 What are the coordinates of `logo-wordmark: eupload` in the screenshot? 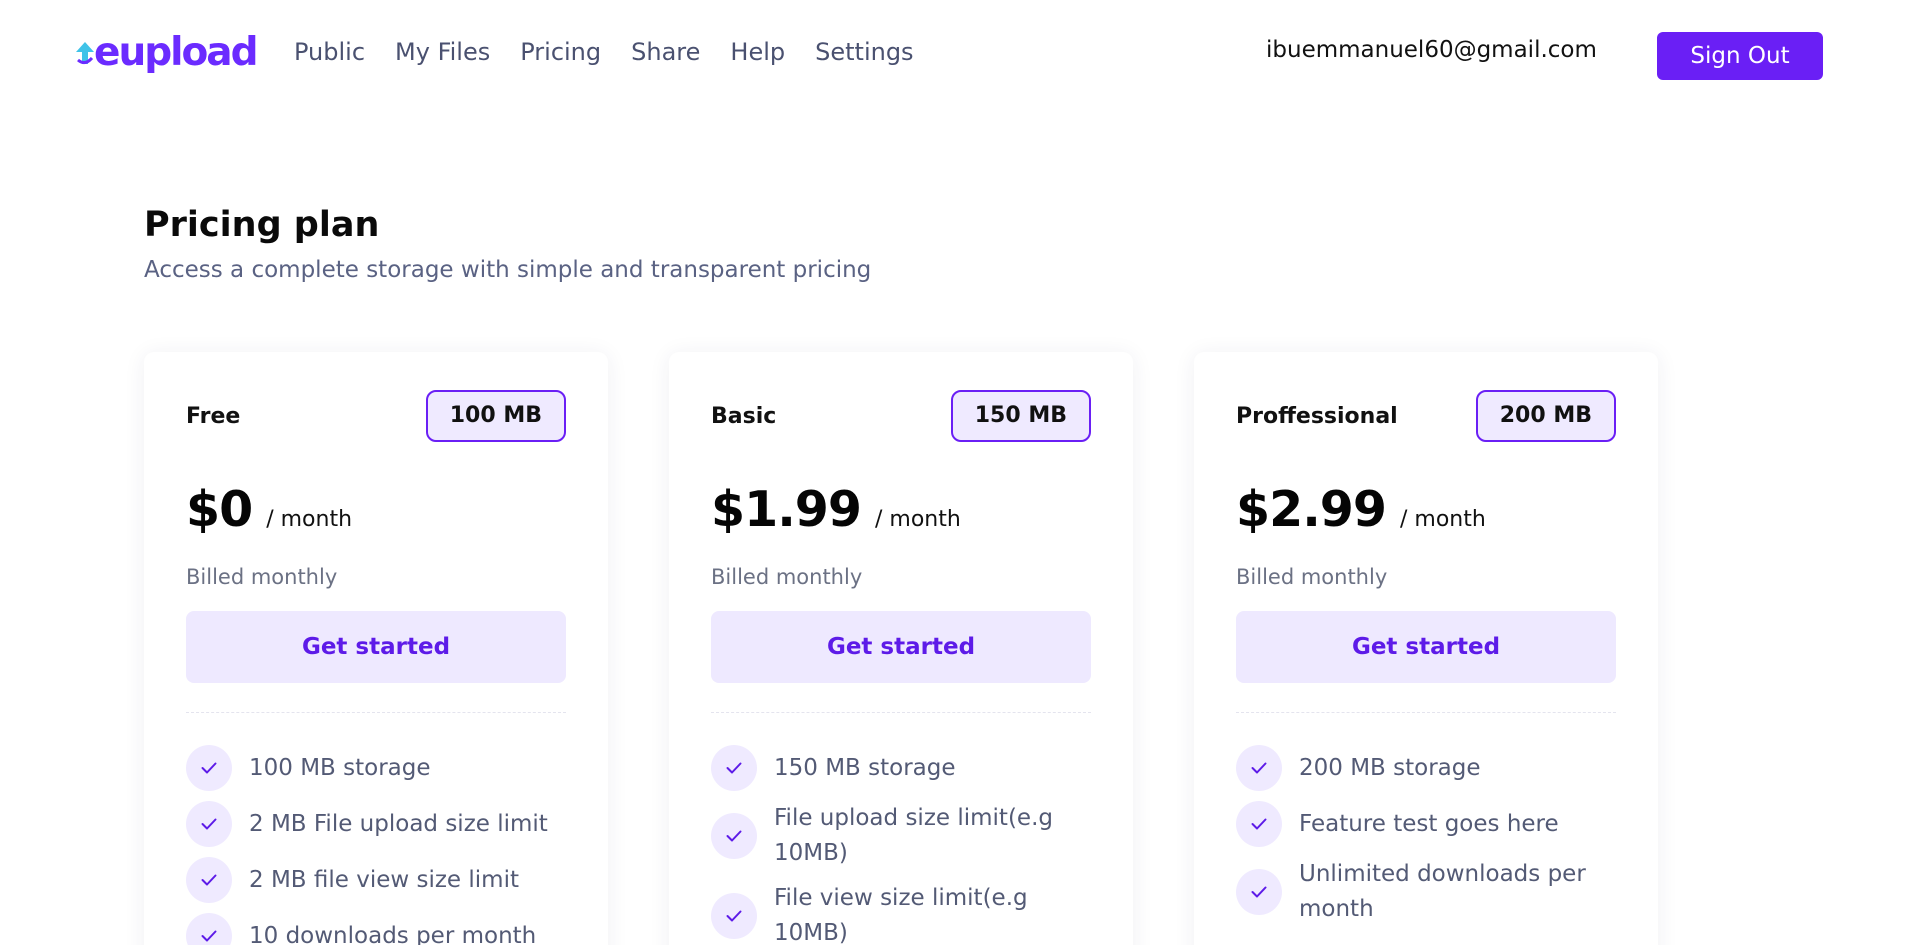 It's located at (176, 52).